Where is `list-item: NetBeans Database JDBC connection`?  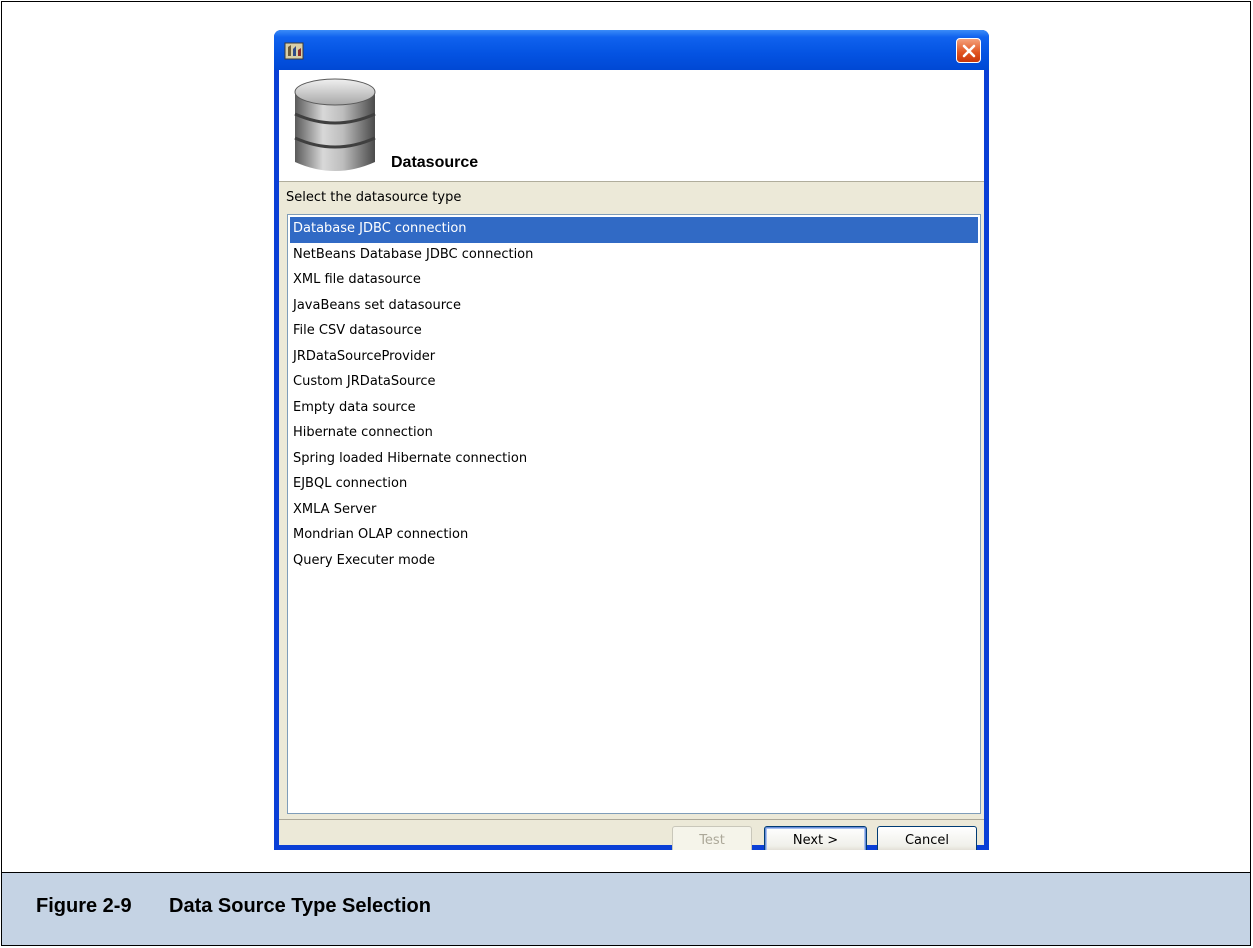
list-item: NetBeans Database JDBC connection is located at coordinates (634, 256).